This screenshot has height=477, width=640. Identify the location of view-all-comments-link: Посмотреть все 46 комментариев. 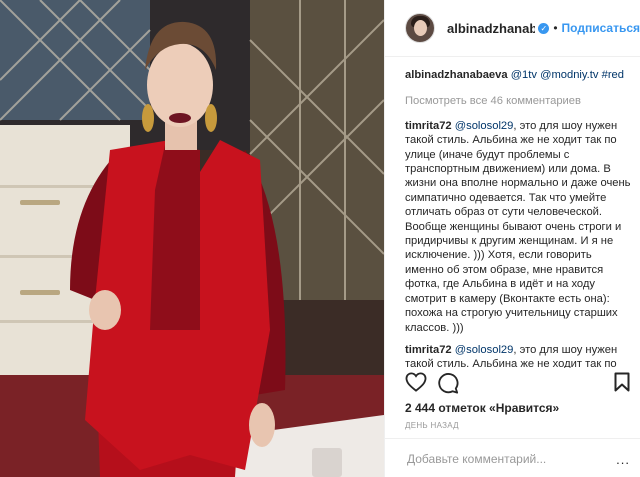
(518, 101).